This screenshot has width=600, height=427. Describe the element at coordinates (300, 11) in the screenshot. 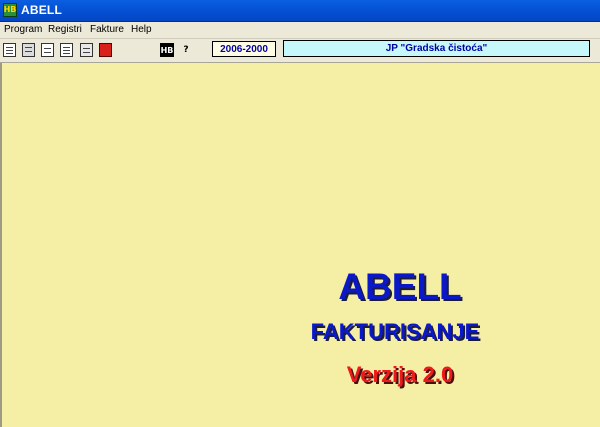

I see `title-bar: HB ABELL` at that location.